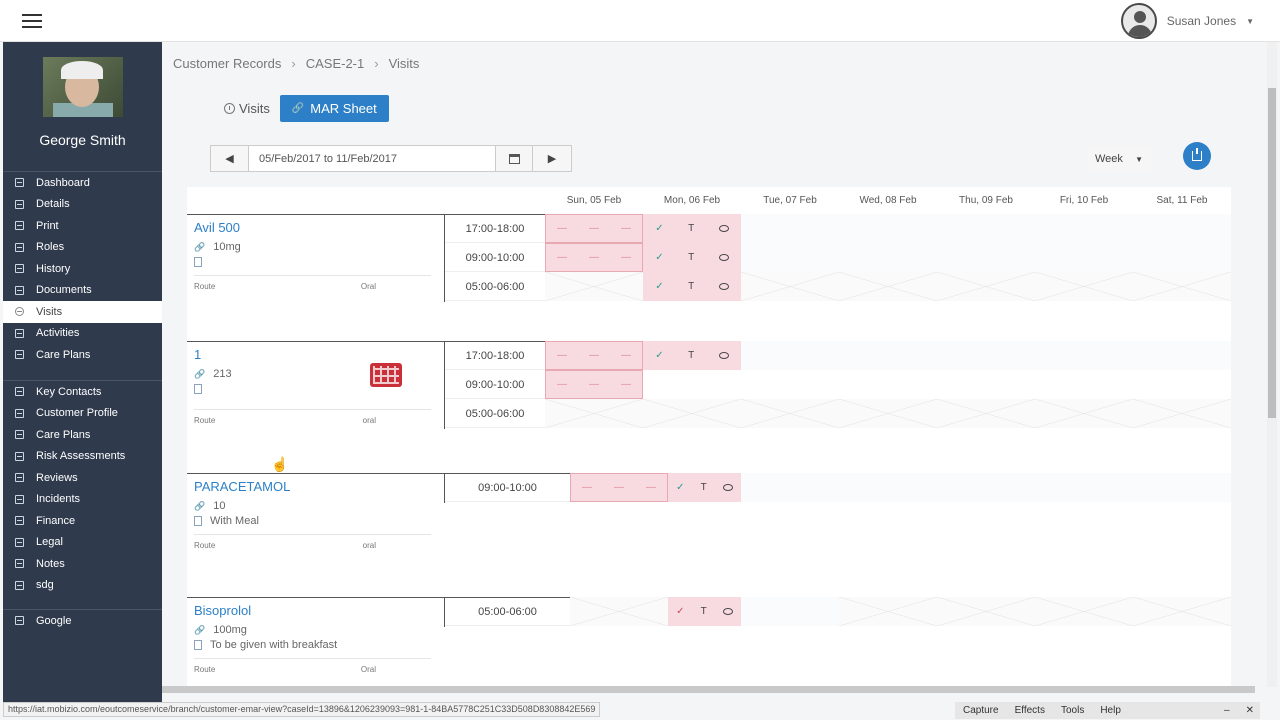 This screenshot has width=1280, height=720. What do you see at coordinates (82, 564) in the screenshot?
I see `sidebar-item-notes: Notes` at bounding box center [82, 564].